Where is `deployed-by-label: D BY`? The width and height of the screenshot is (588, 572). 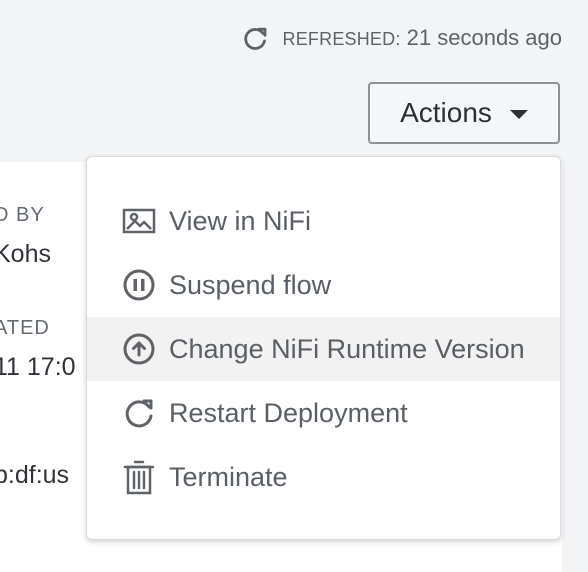
deployed-by-label: D BY is located at coordinates (22, 215).